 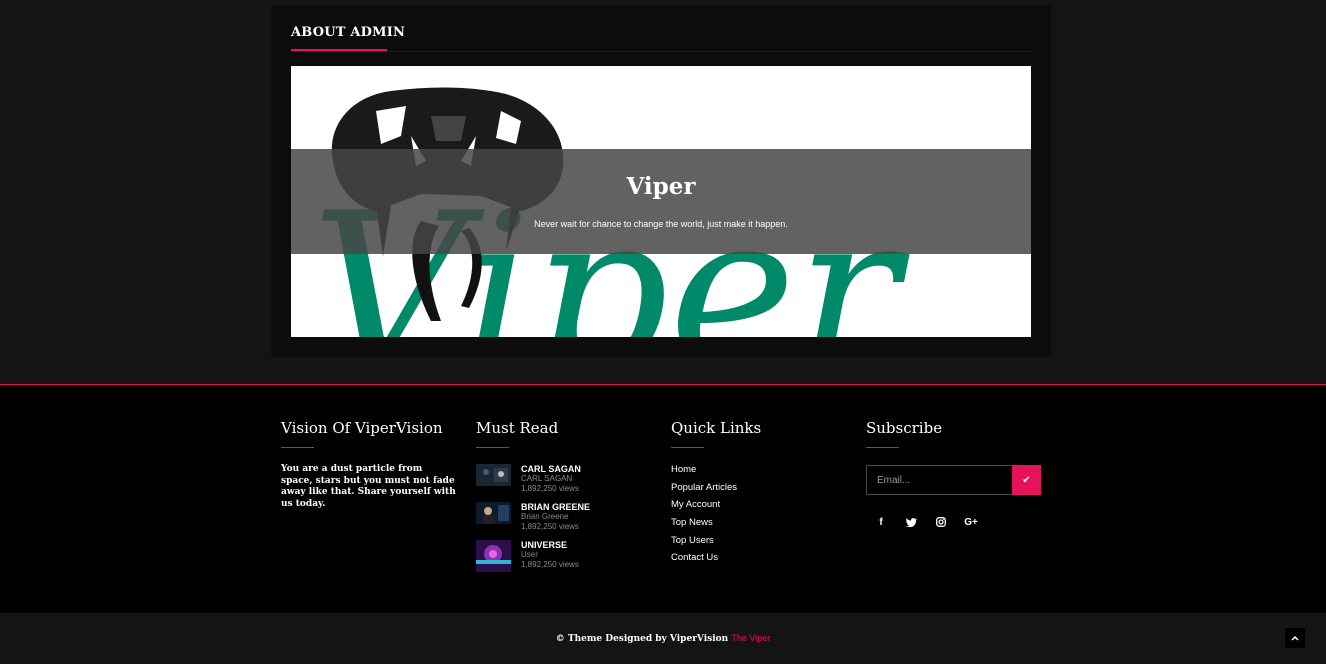 I want to click on brand-link: The Viper, so click(x=750, y=638).